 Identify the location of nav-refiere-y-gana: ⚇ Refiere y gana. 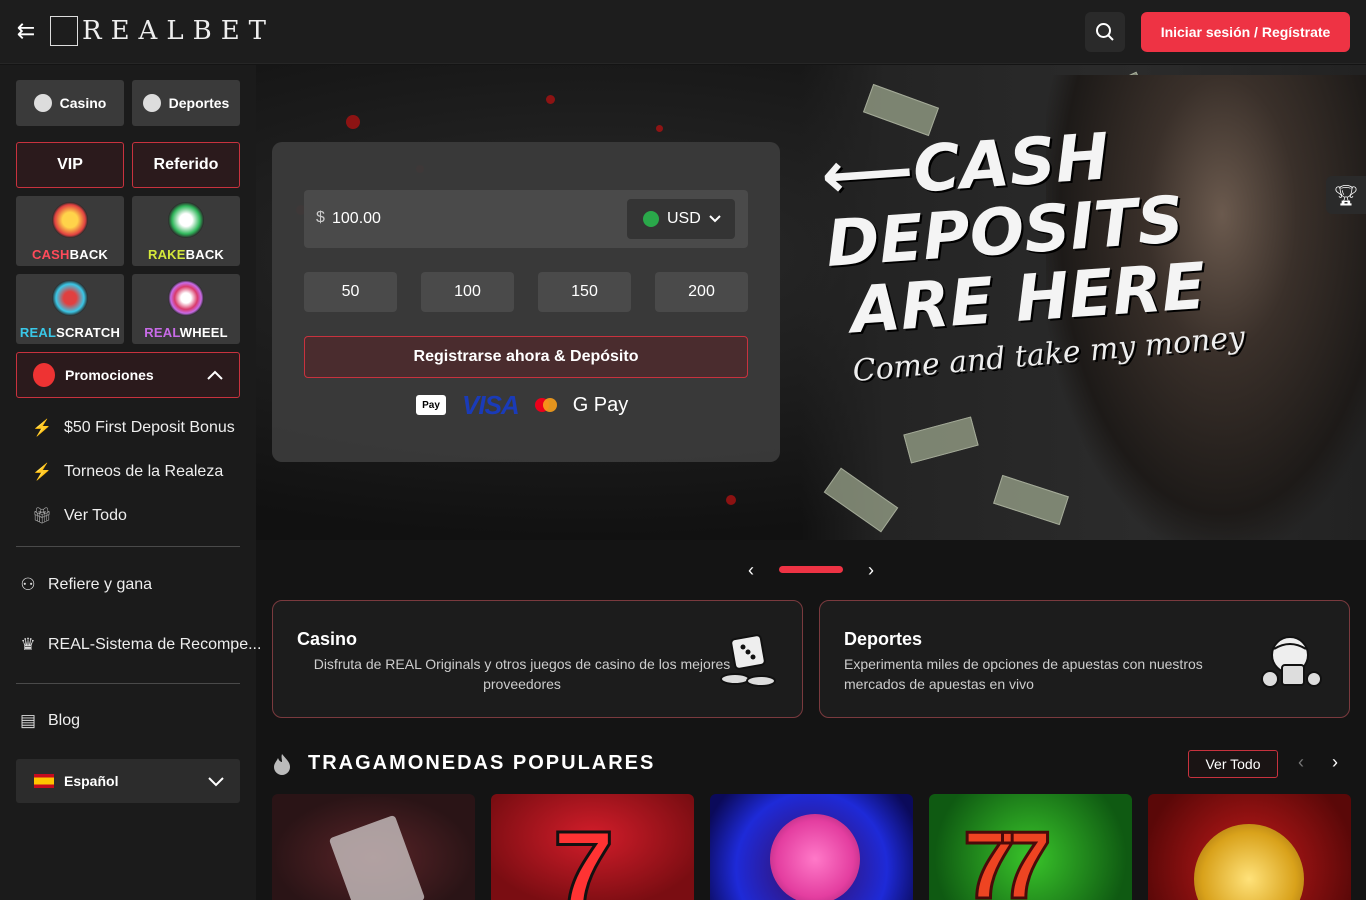
(85, 585).